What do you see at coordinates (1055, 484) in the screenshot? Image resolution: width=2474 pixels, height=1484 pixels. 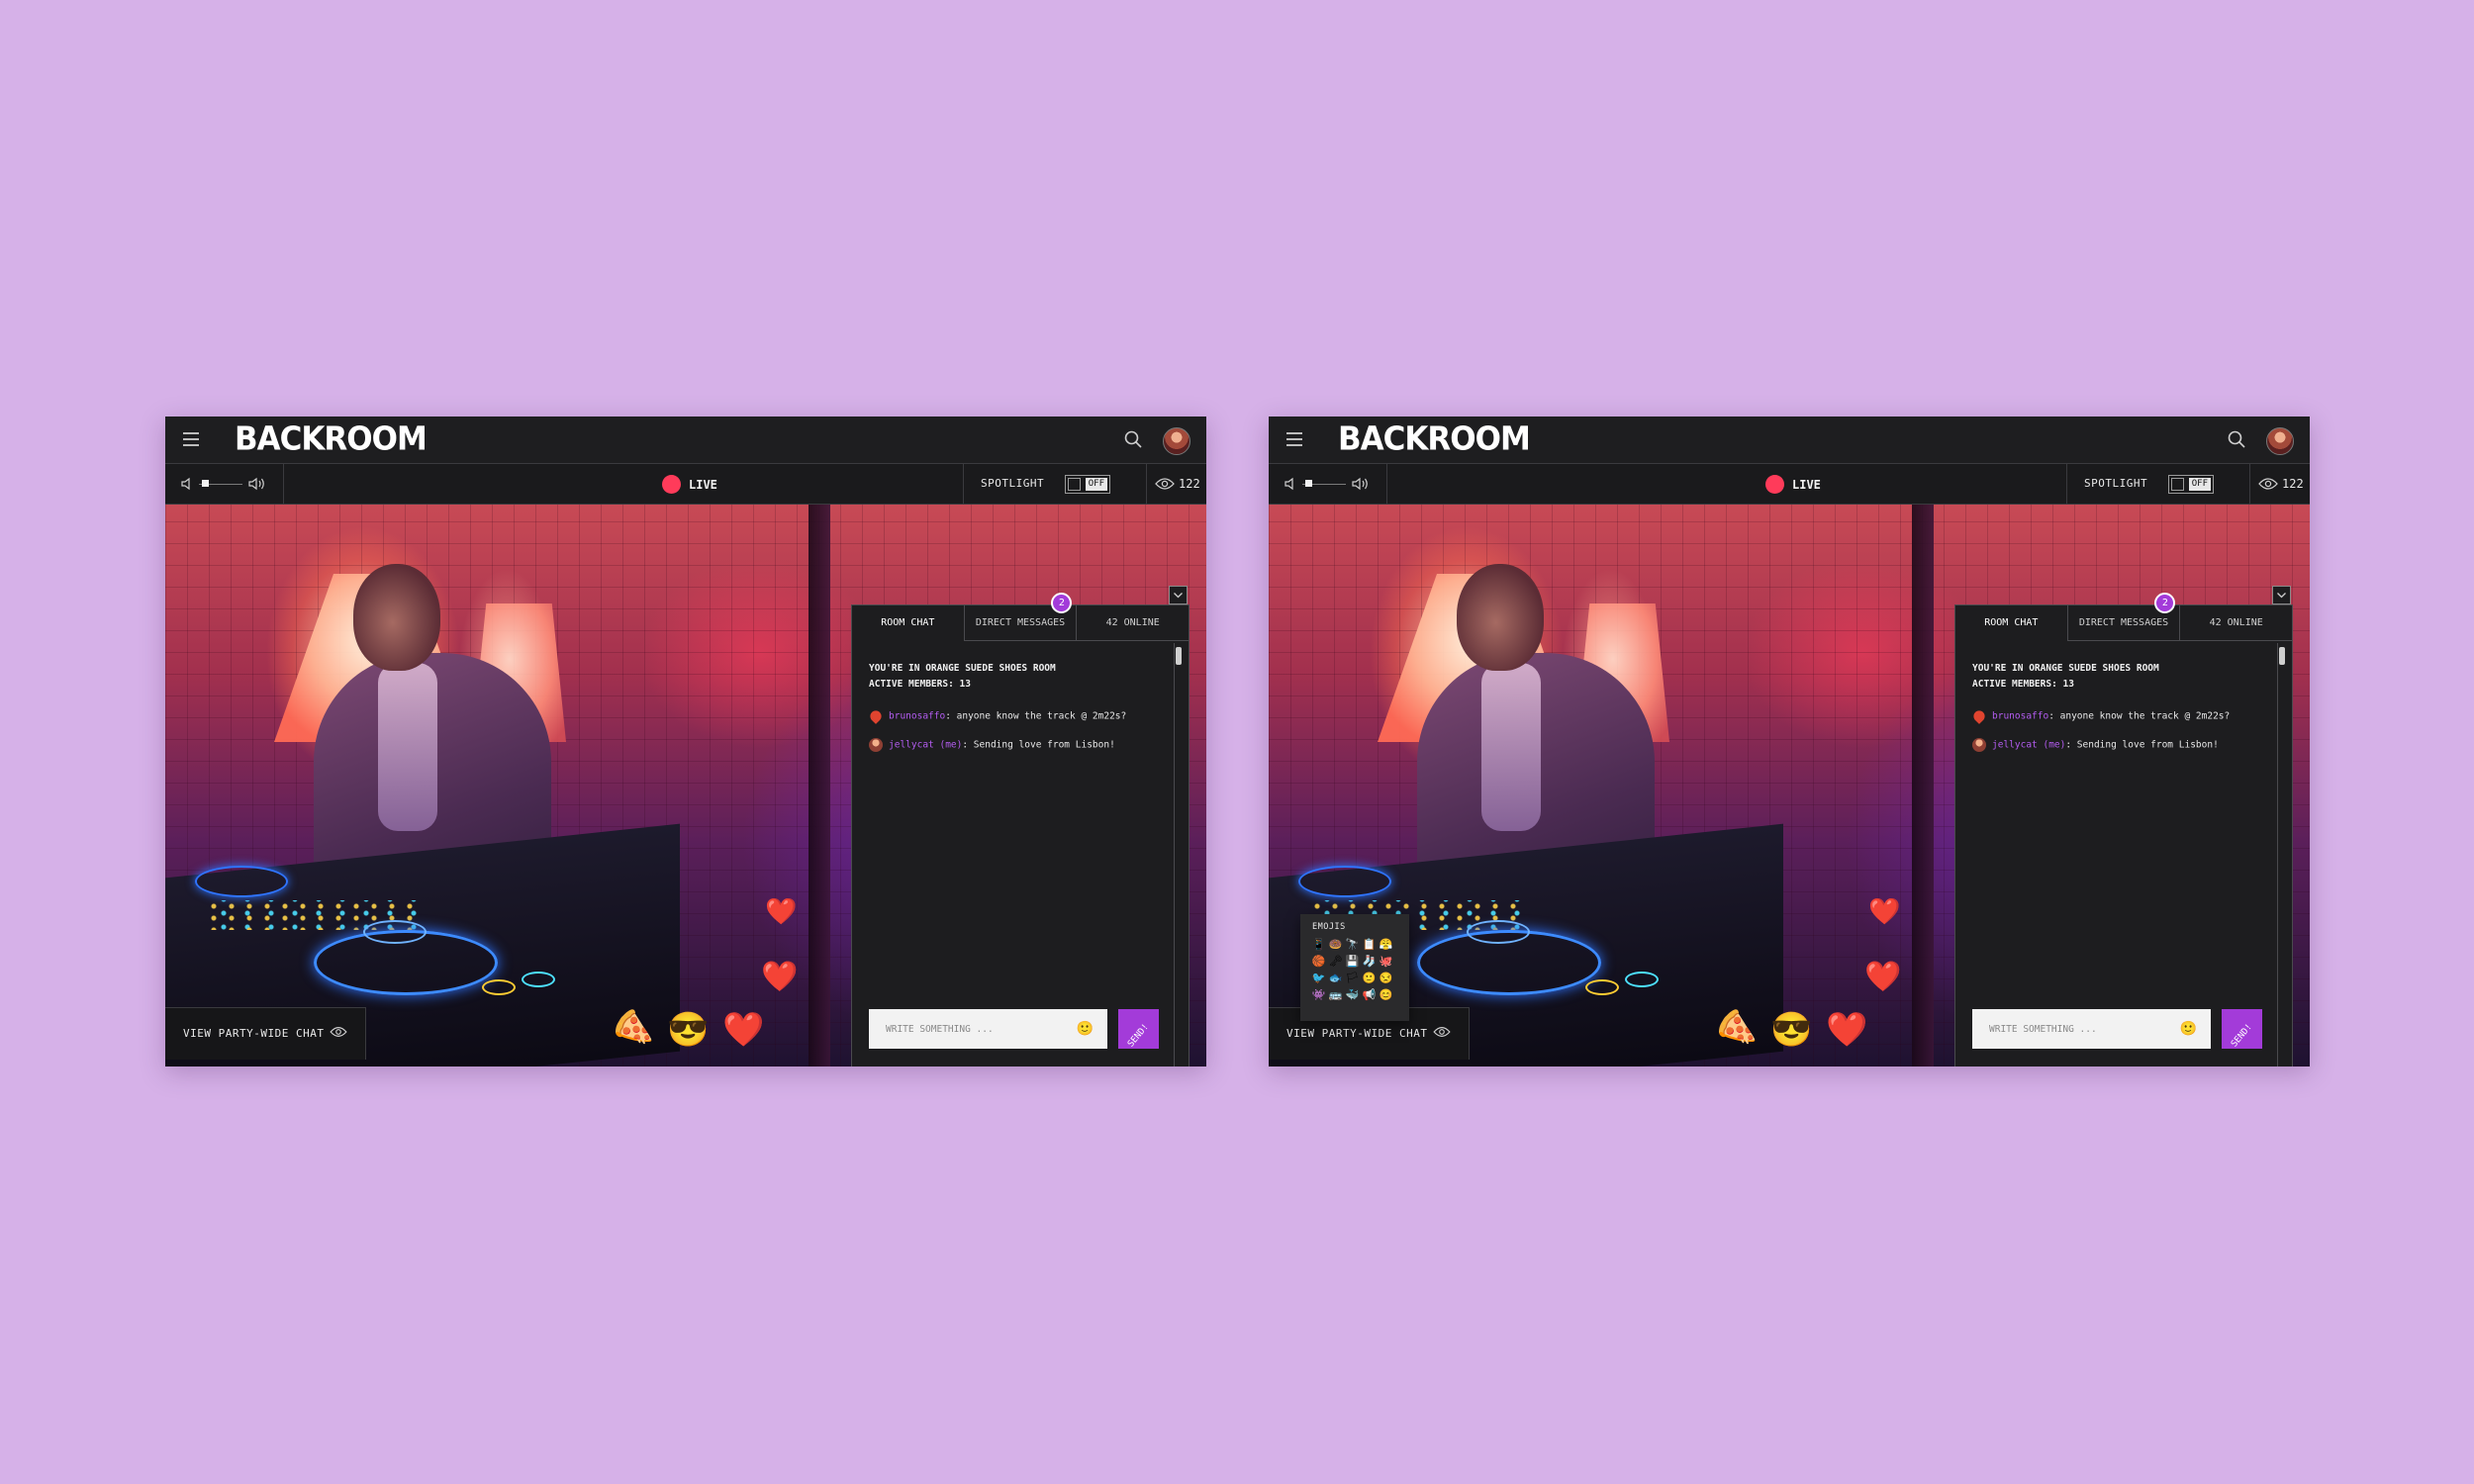 I see `spotlight-control: SPOTLIGHT OFF` at bounding box center [1055, 484].